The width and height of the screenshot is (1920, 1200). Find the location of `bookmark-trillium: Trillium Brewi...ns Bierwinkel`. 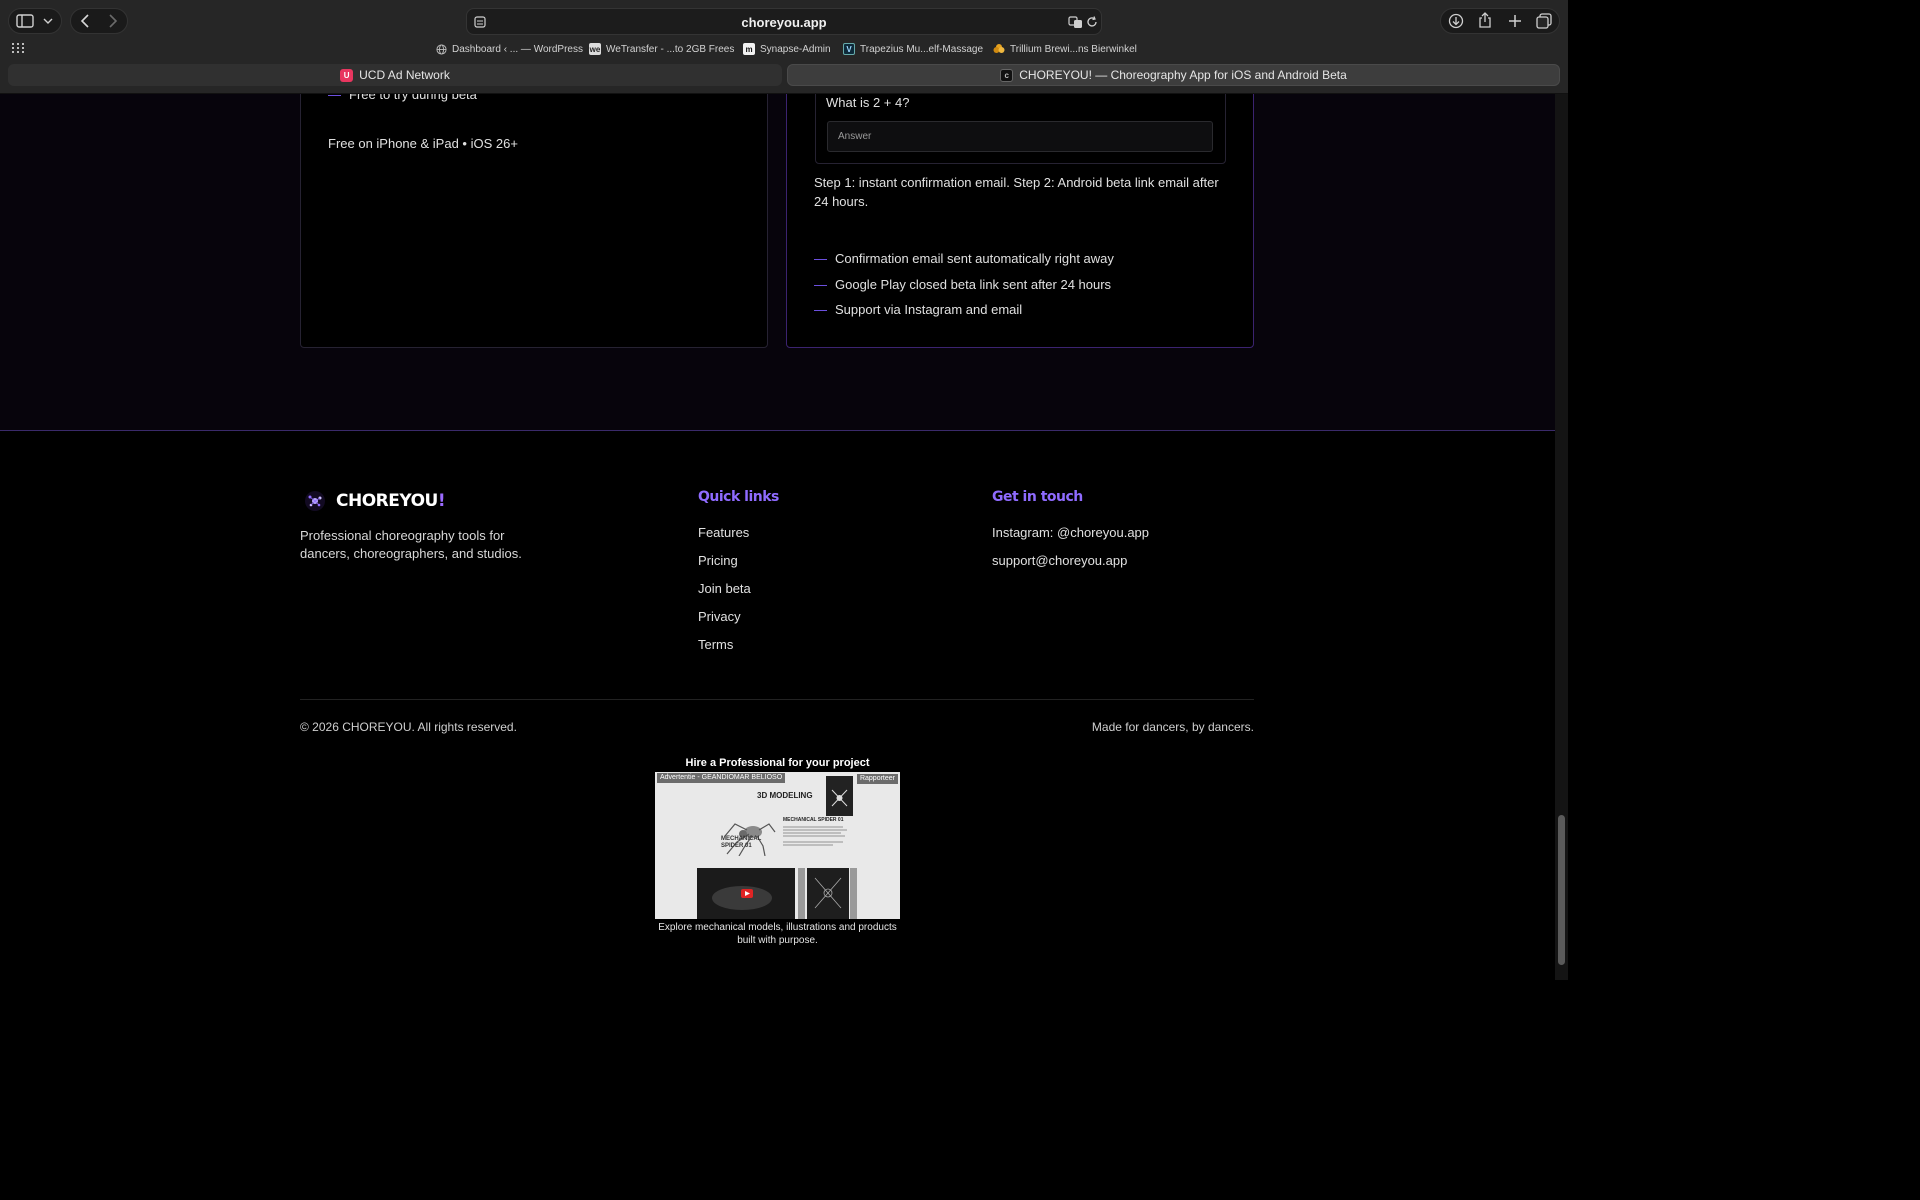

bookmark-trillium: Trillium Brewi...ns Bierwinkel is located at coordinates (1065, 49).